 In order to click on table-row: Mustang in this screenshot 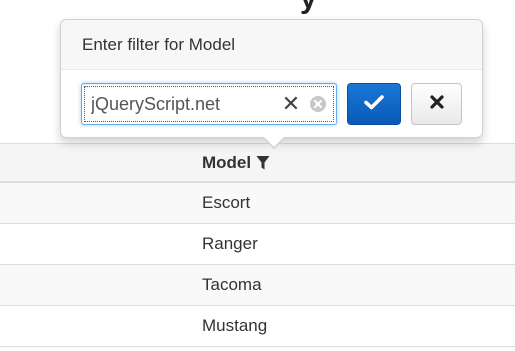, I will do `click(257, 326)`.